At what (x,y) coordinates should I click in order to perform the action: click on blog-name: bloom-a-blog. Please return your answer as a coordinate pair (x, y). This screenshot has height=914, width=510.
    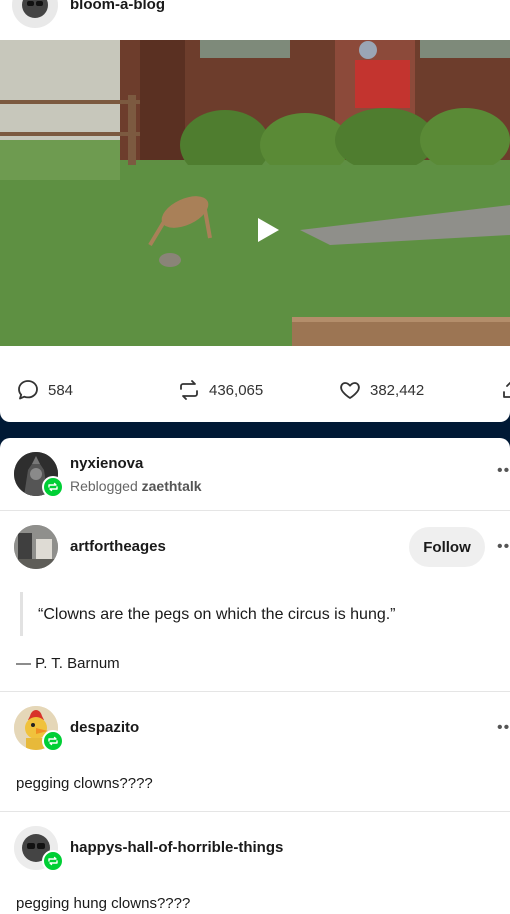
    Looking at the image, I should click on (117, 6).